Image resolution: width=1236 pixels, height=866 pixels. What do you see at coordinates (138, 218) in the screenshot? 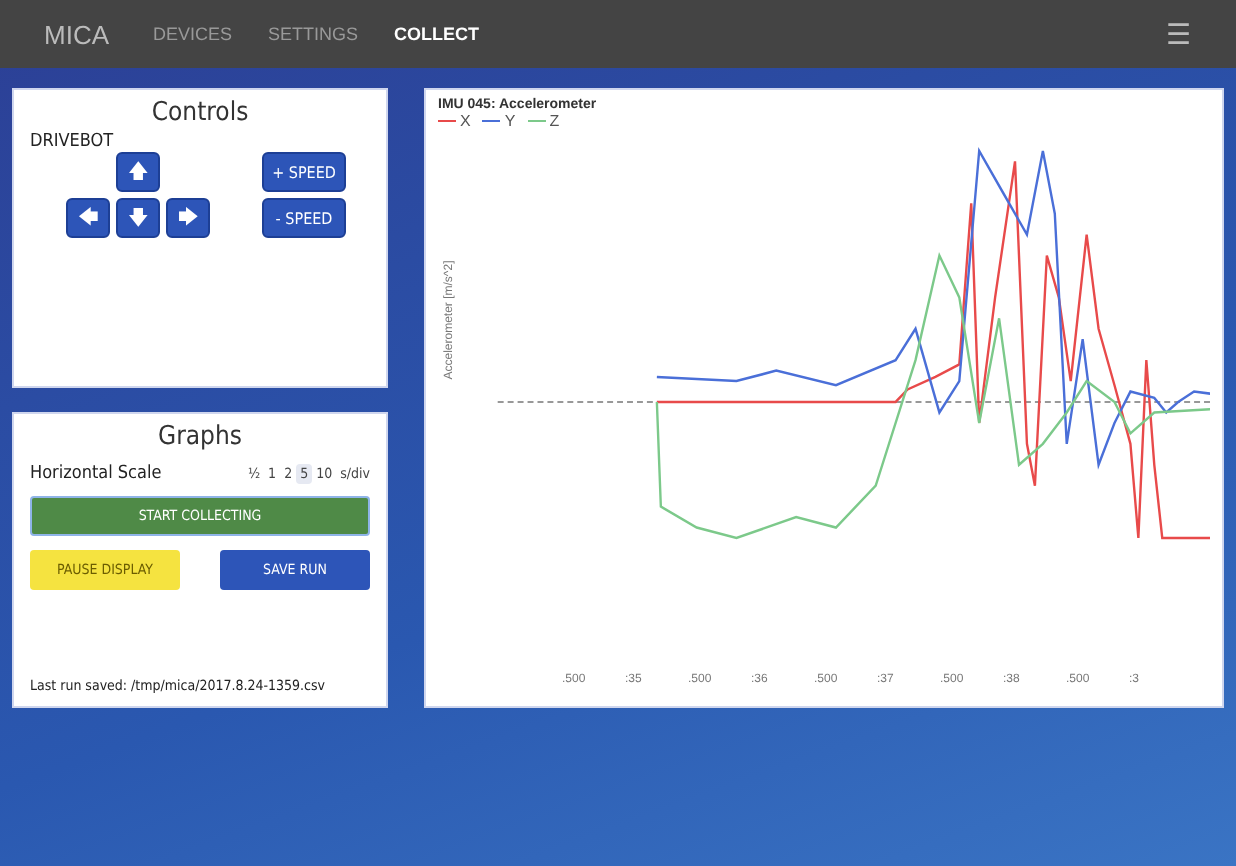
I see `down-arrow-button: 🡇` at bounding box center [138, 218].